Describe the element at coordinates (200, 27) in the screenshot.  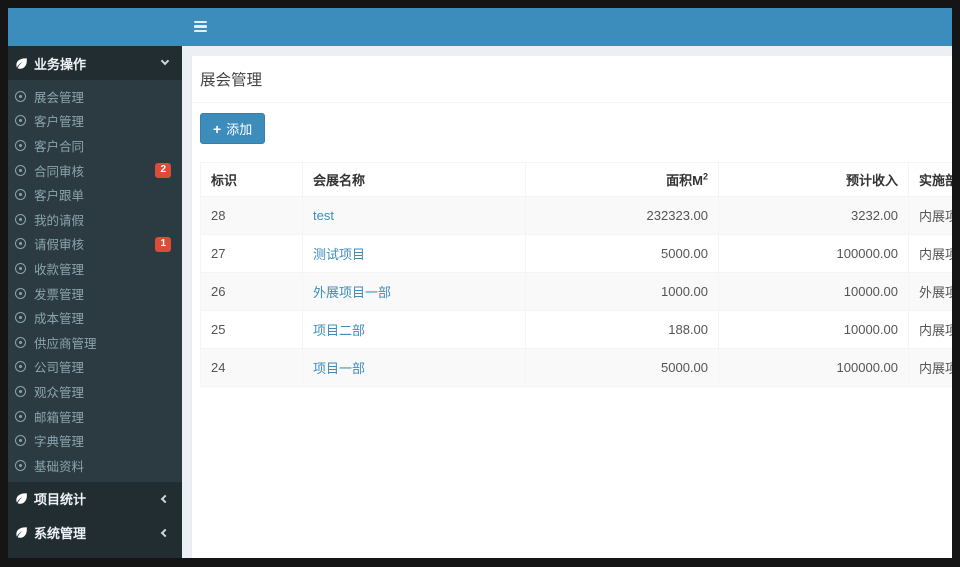
I see `sidebar-toggle-button` at that location.